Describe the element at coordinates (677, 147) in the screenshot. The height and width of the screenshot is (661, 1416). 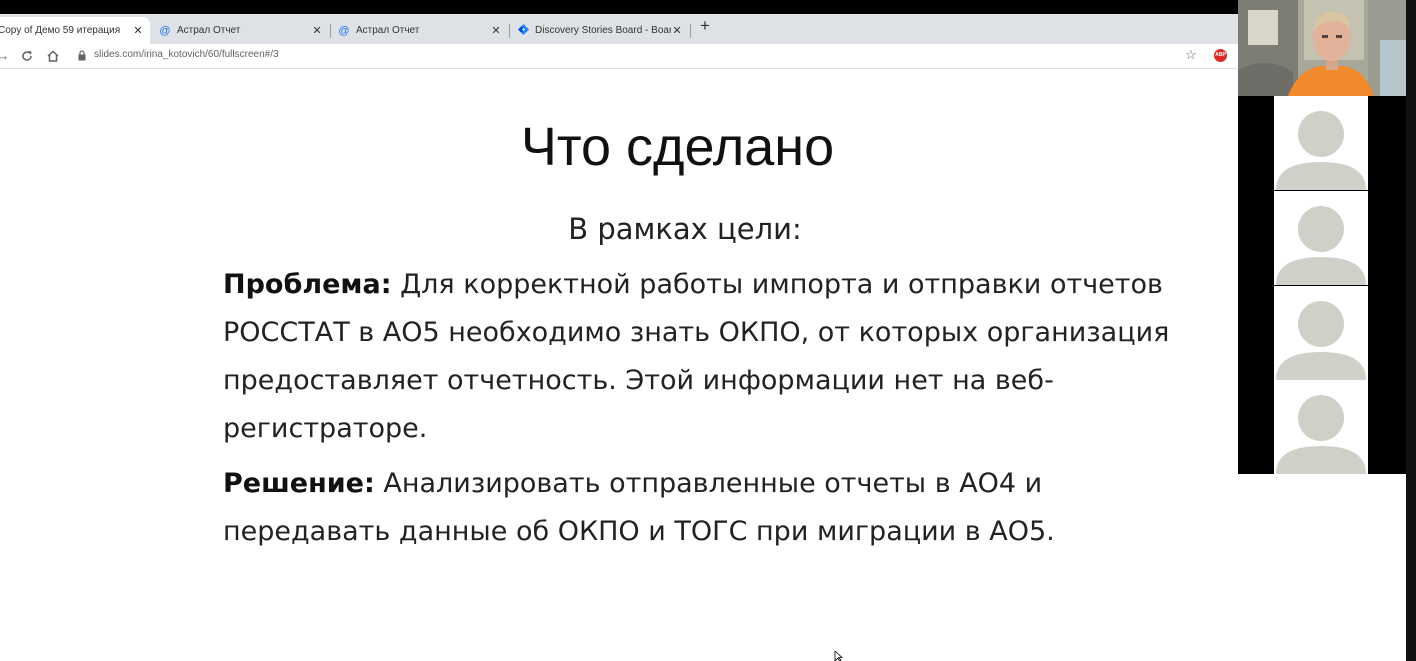
I see `slide-title: Что сделано` at that location.